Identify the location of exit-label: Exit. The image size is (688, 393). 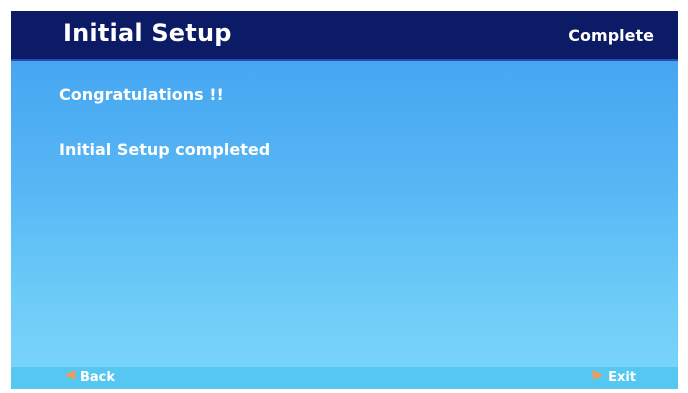
(622, 377).